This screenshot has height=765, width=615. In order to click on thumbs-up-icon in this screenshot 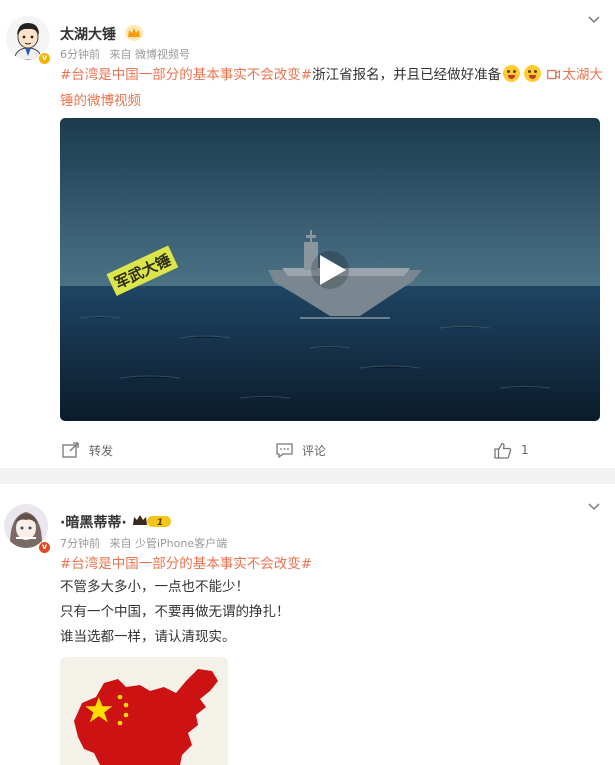, I will do `click(503, 450)`.